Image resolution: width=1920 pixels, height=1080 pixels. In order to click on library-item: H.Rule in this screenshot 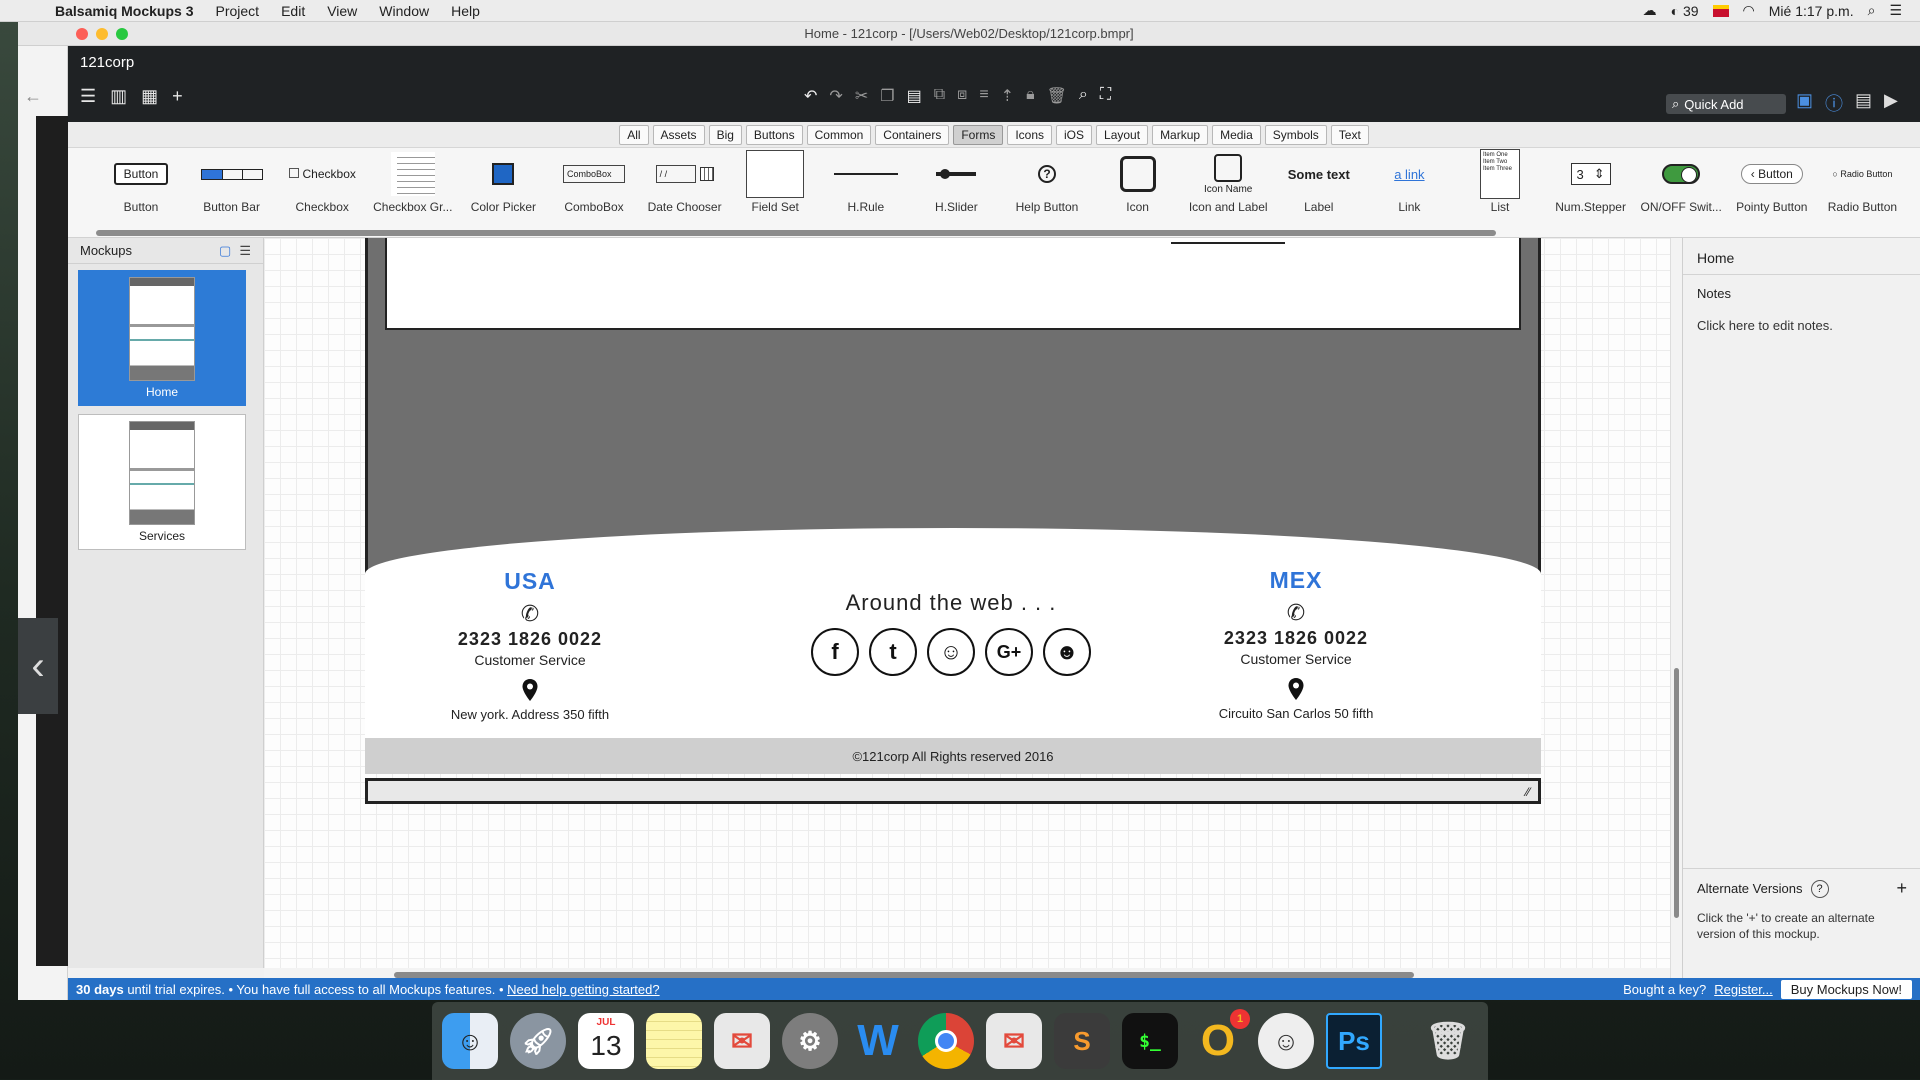, I will do `click(866, 190)`.